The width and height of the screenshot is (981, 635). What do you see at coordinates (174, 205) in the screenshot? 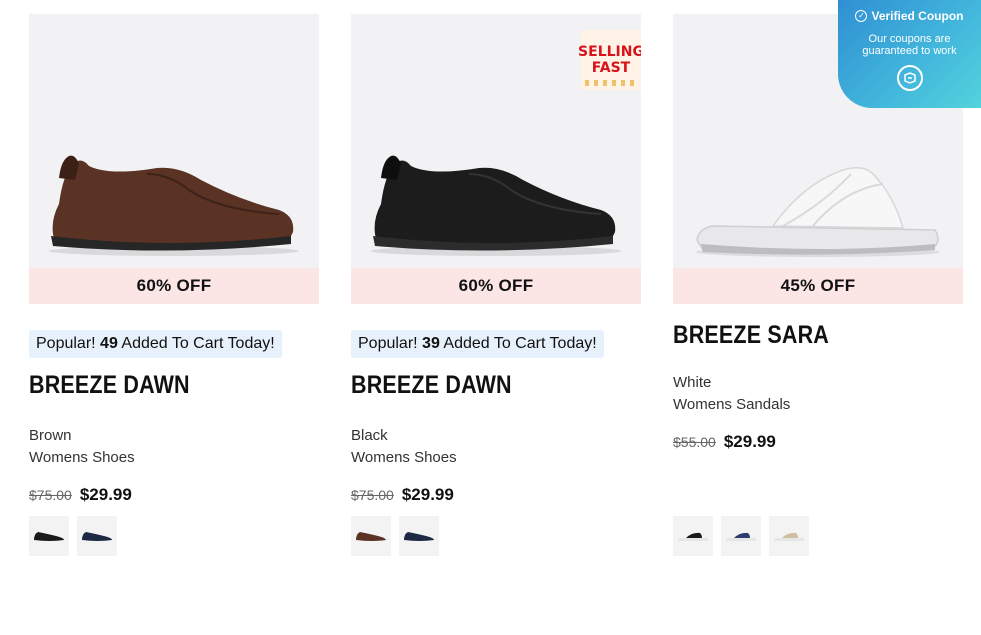
I see `slip-on-shoe-image` at bounding box center [174, 205].